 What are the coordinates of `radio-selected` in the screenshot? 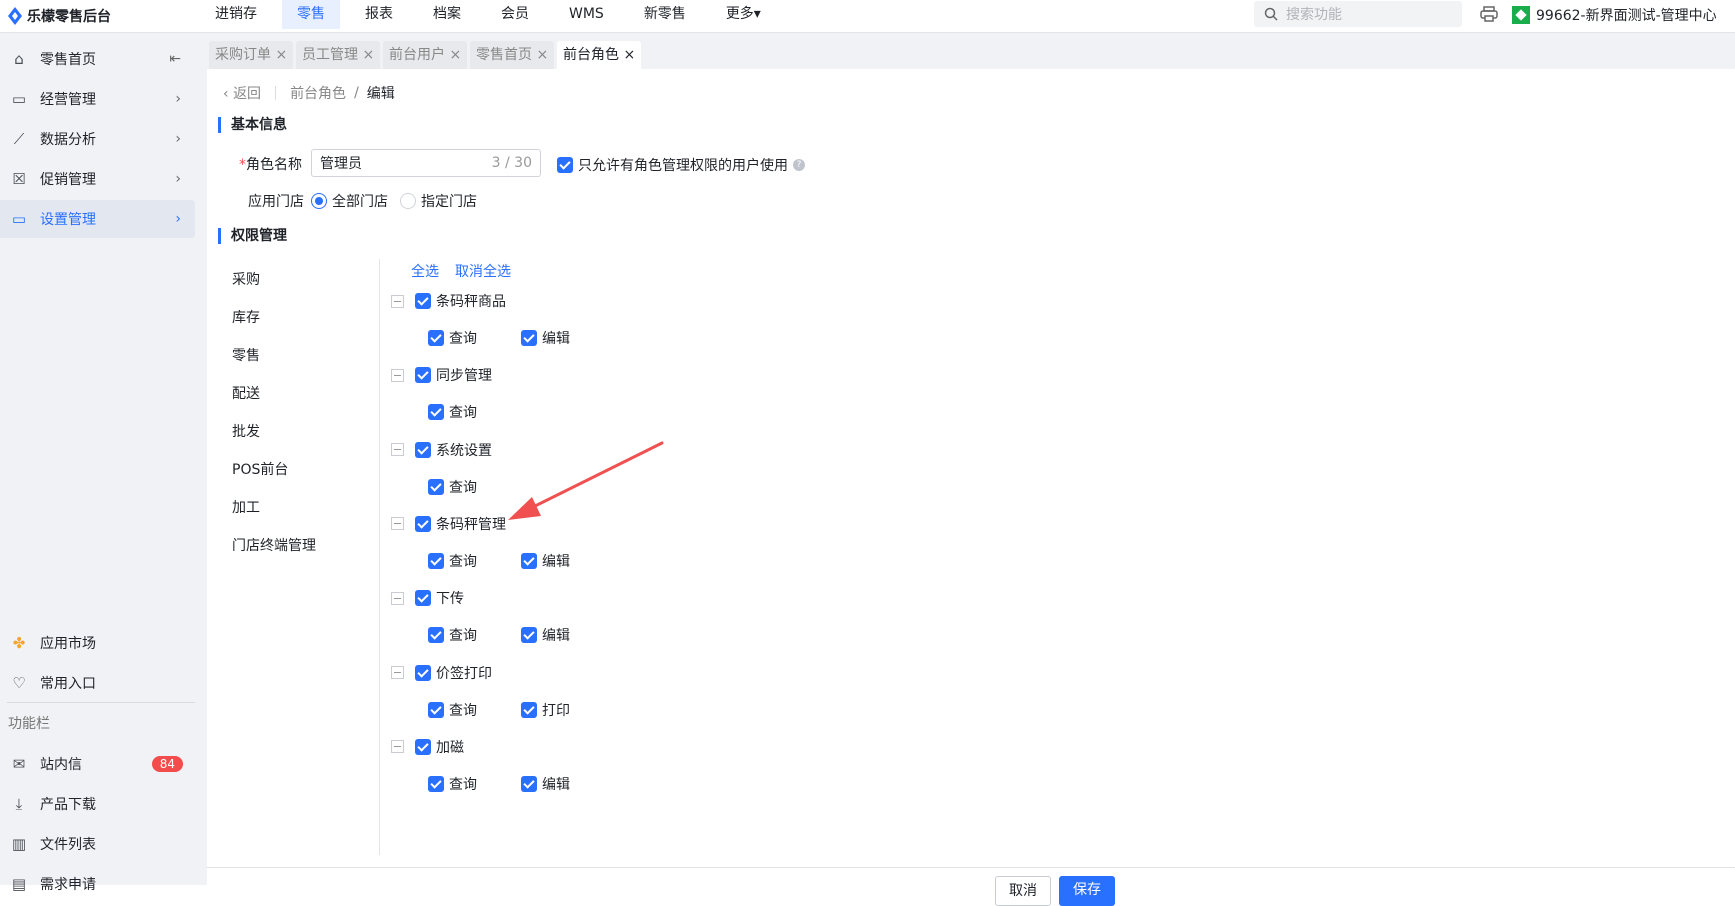 It's located at (319, 201).